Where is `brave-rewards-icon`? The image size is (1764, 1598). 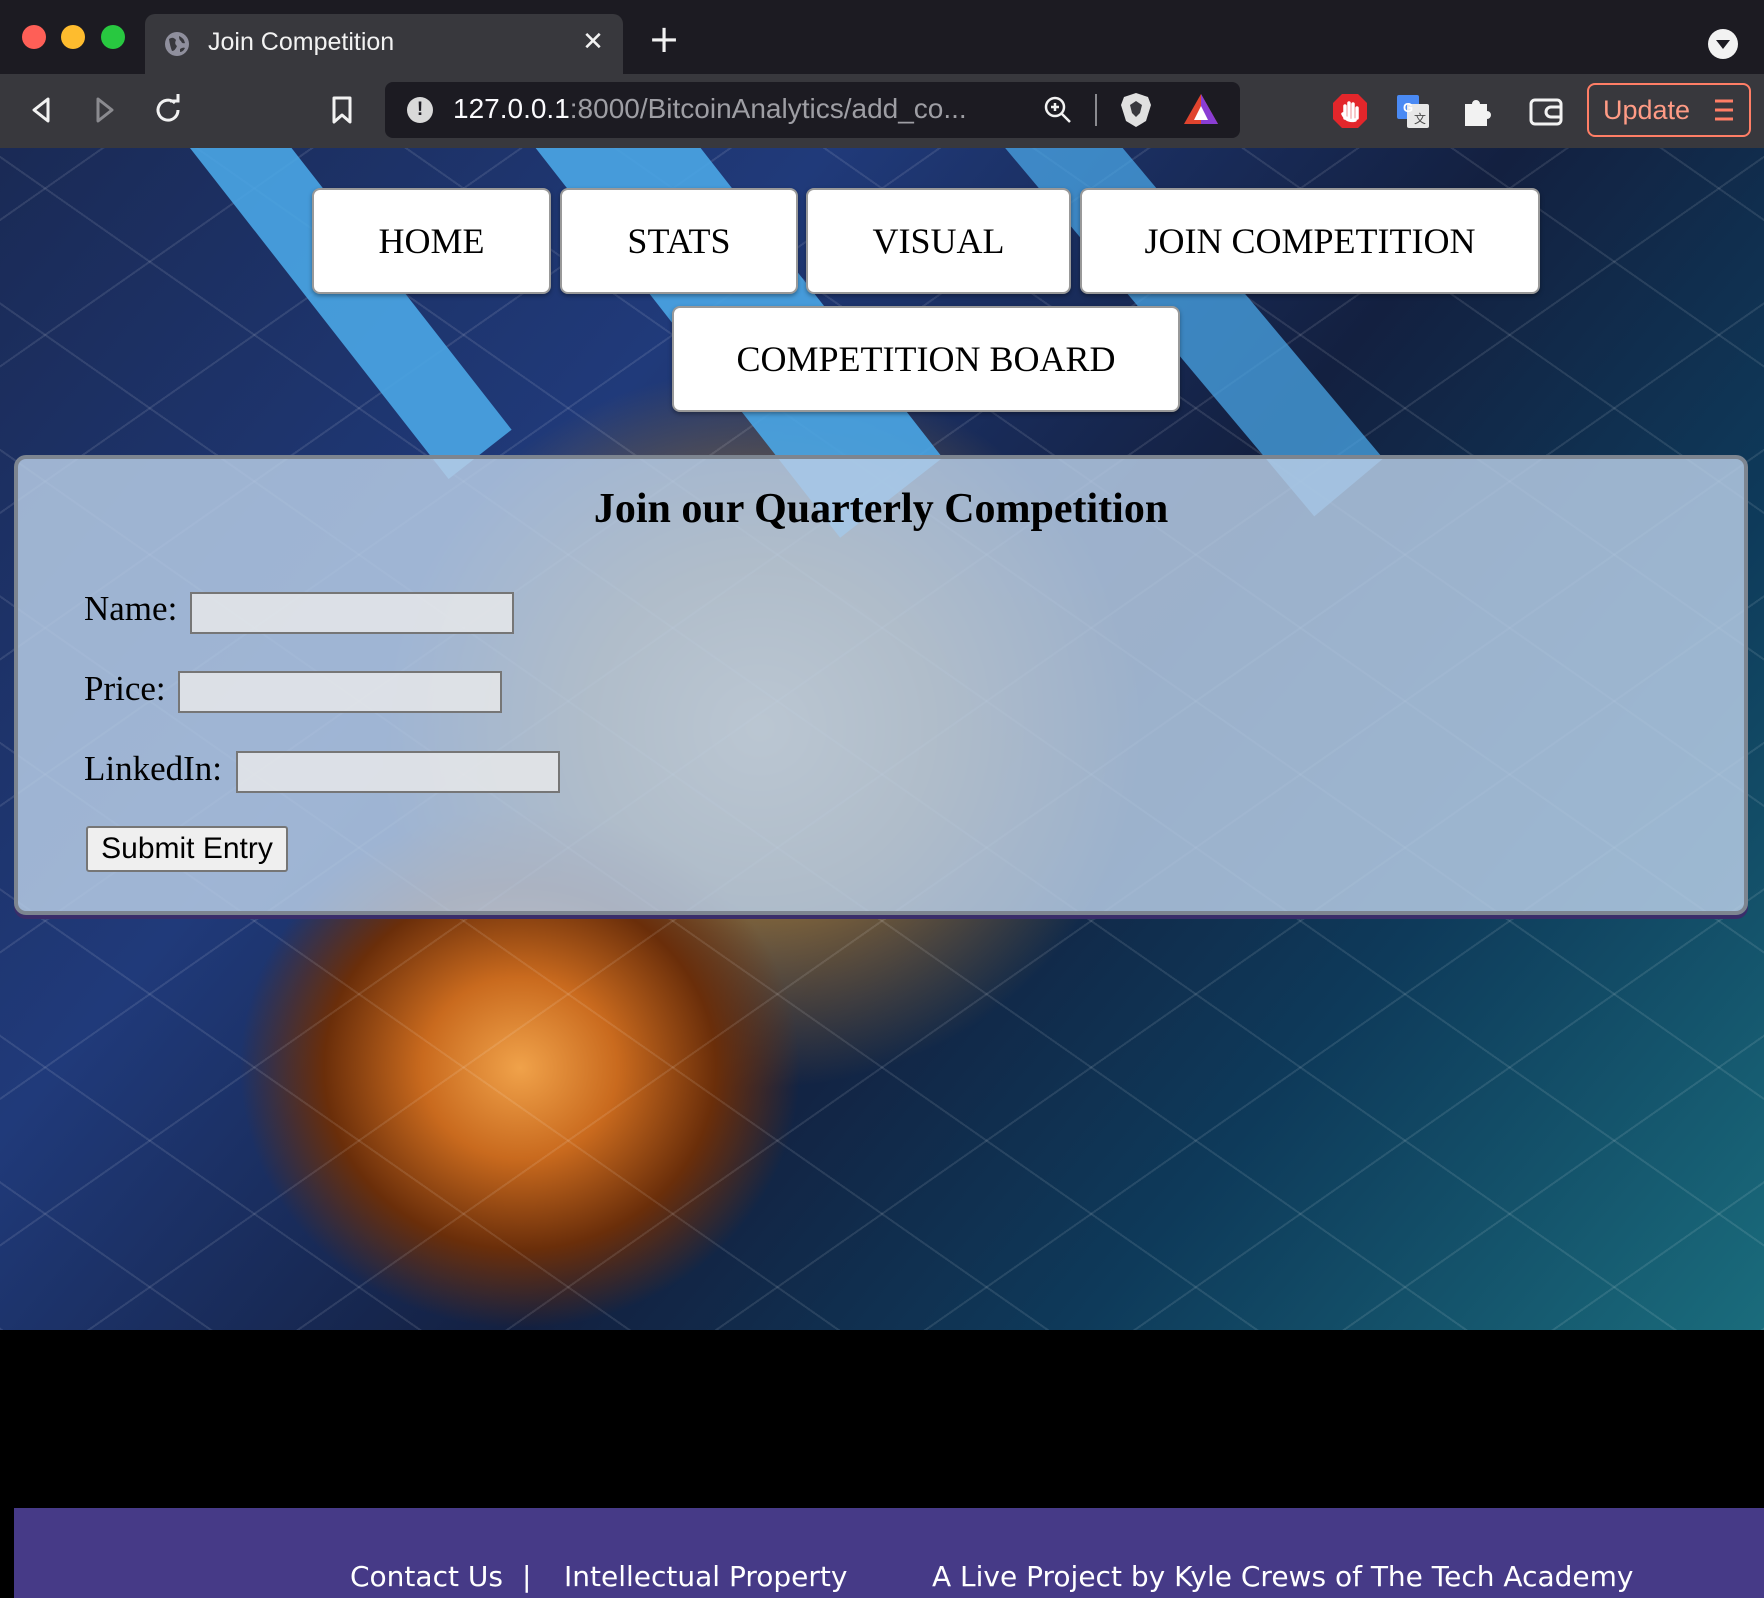 brave-rewards-icon is located at coordinates (1201, 109).